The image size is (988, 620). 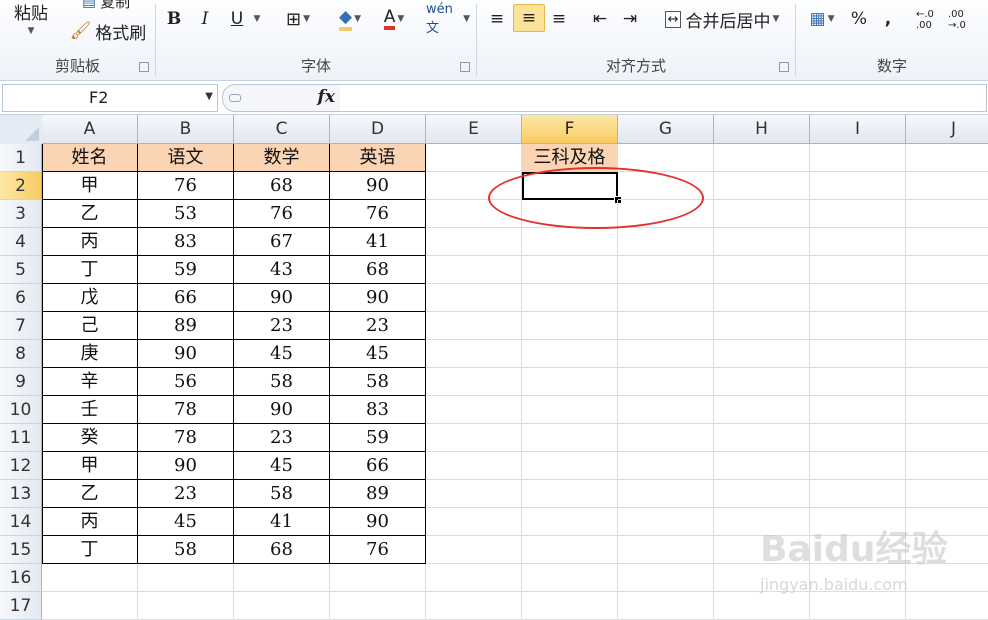 What do you see at coordinates (663, 98) in the screenshot?
I see `formula-input` at bounding box center [663, 98].